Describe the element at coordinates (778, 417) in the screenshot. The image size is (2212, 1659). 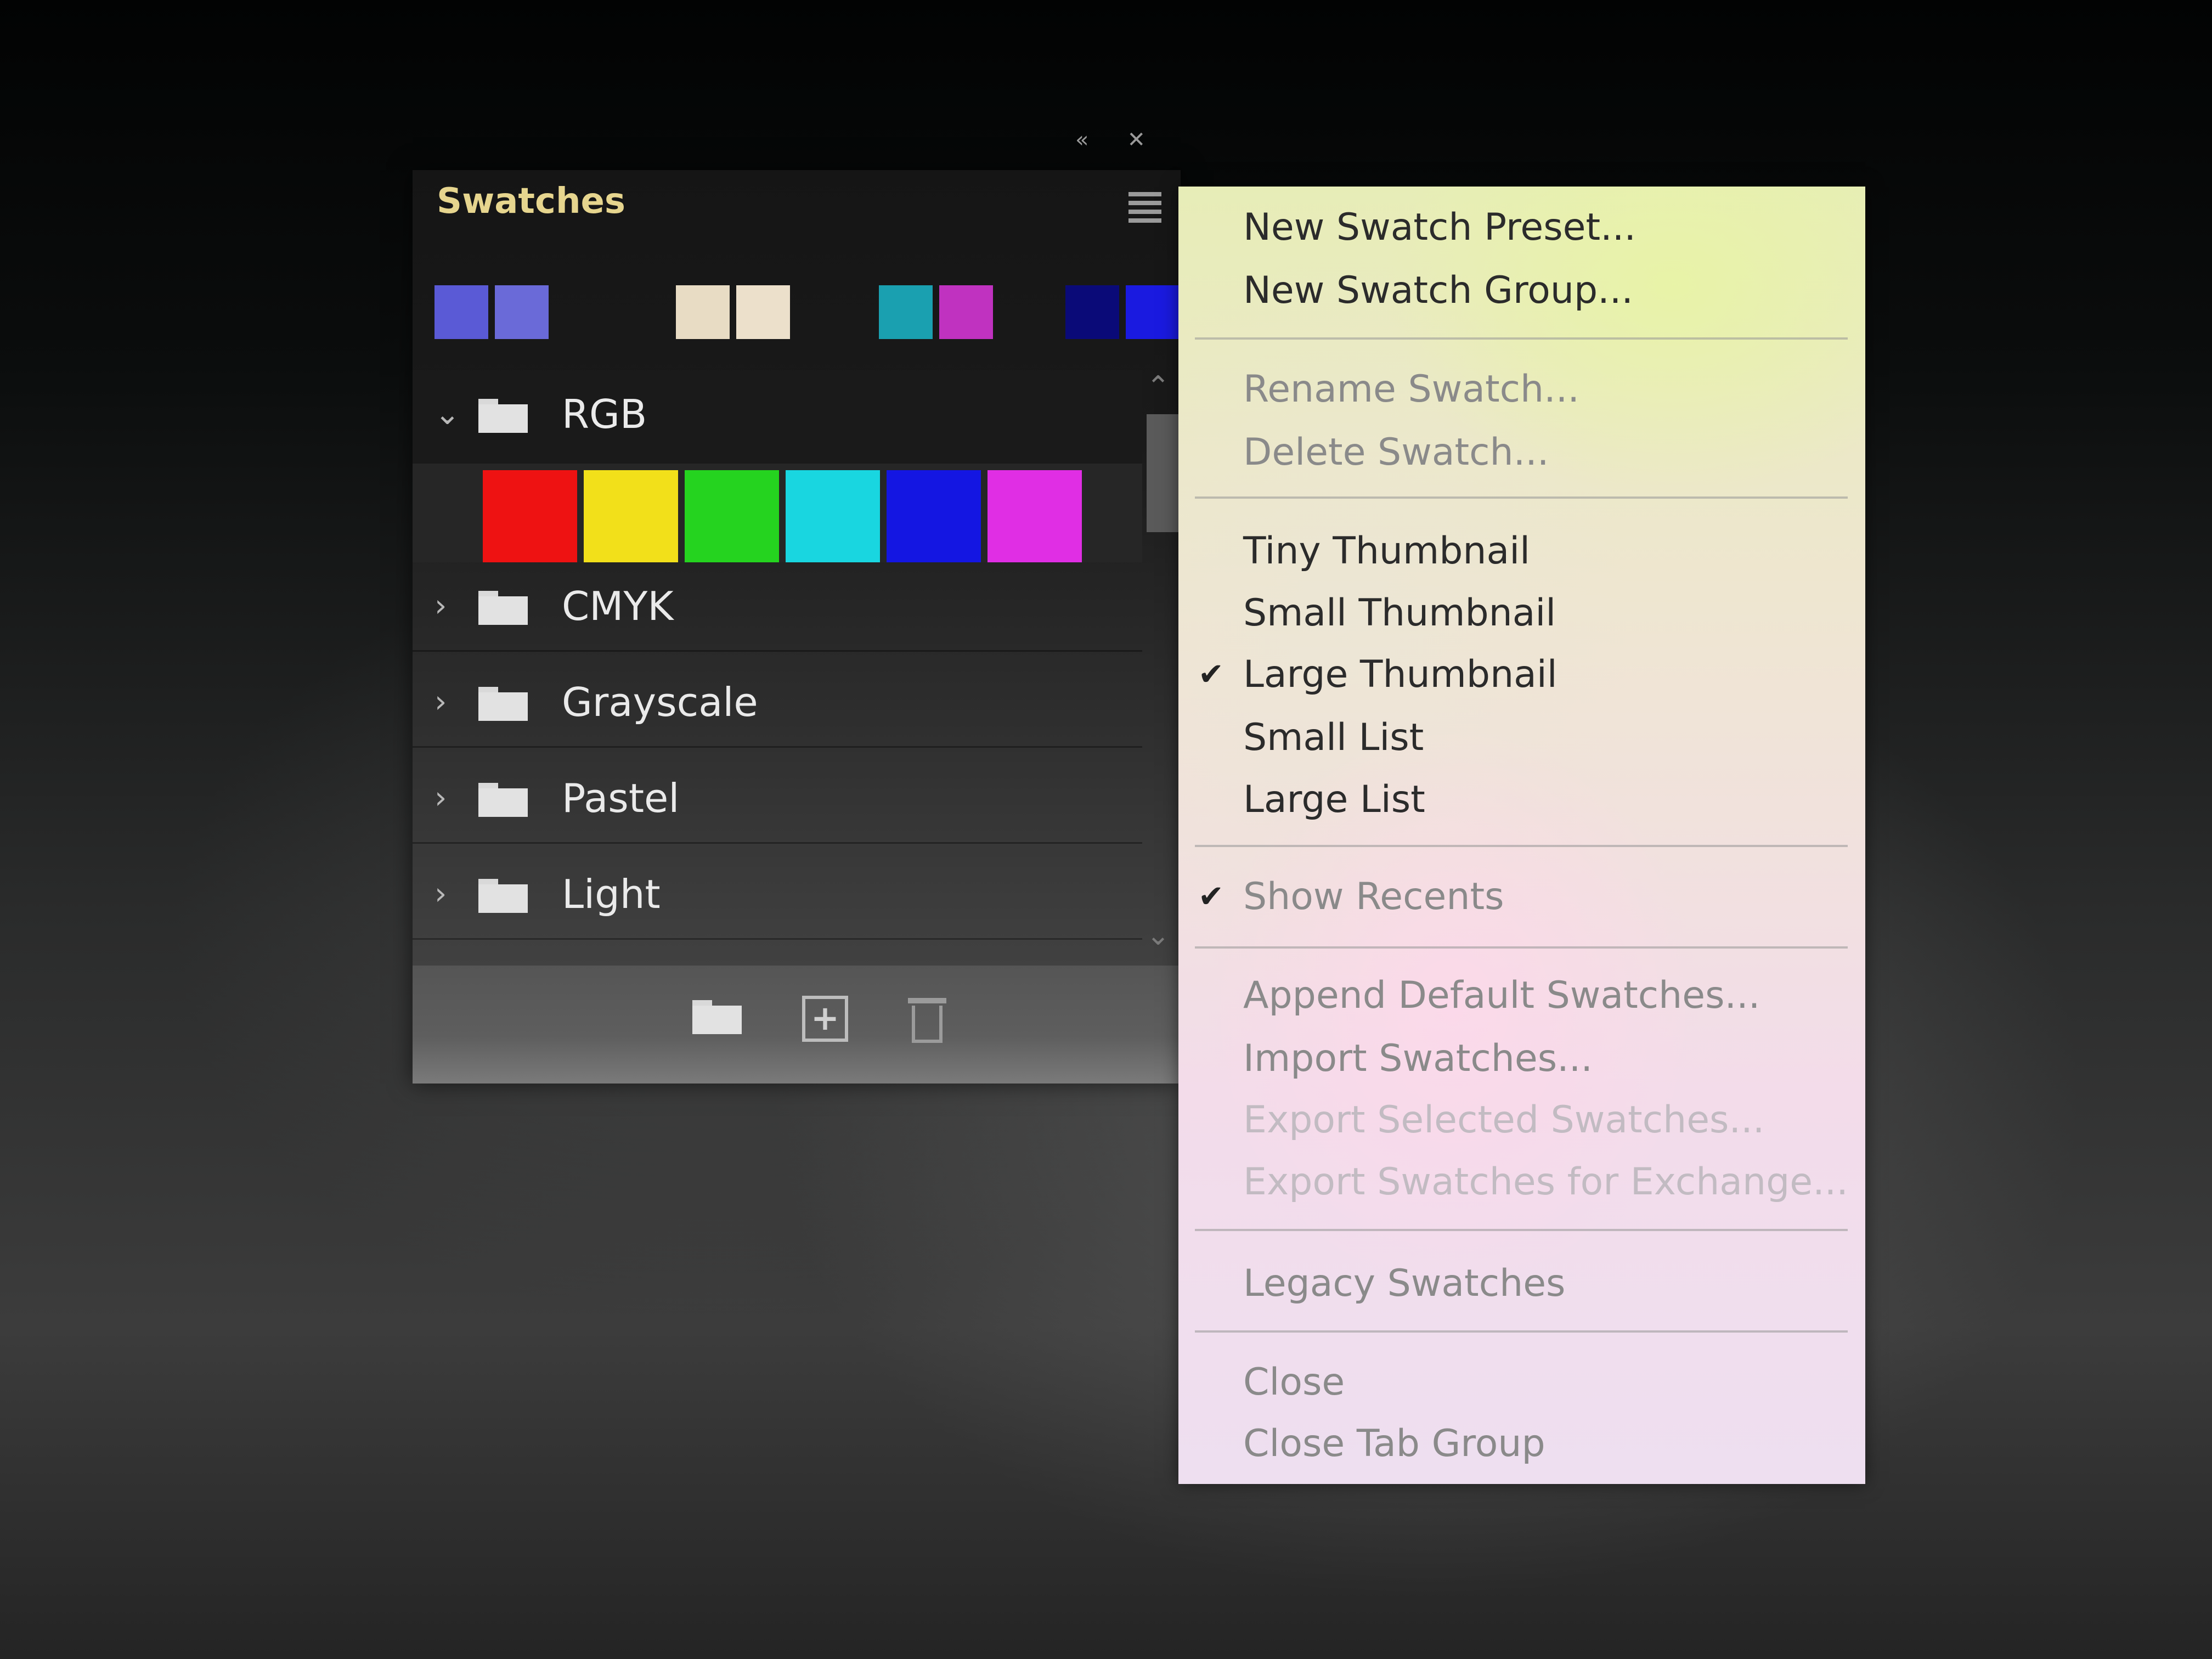
I see `group-row-rgb: ⌄ RGB` at that location.